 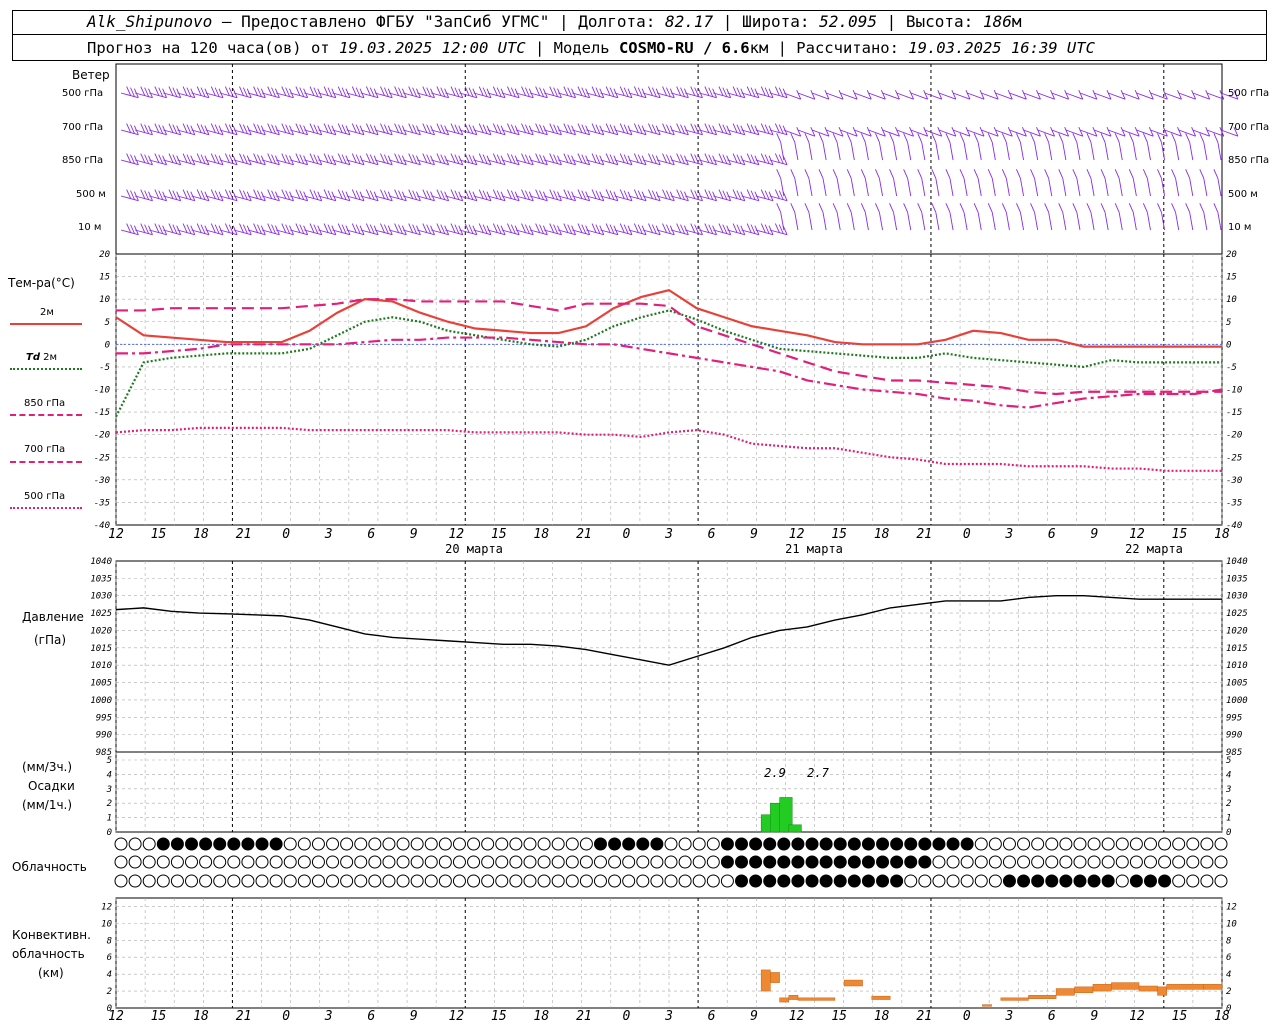 I want to click on date-label: 20 марта, so click(x=474, y=549).